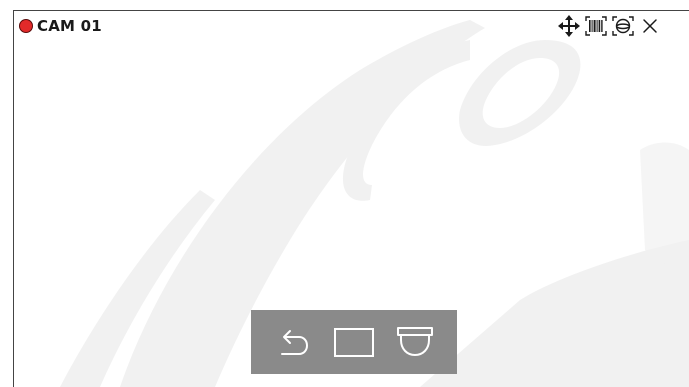 The image size is (689, 387). I want to click on dome-camera-icon, so click(415, 341).